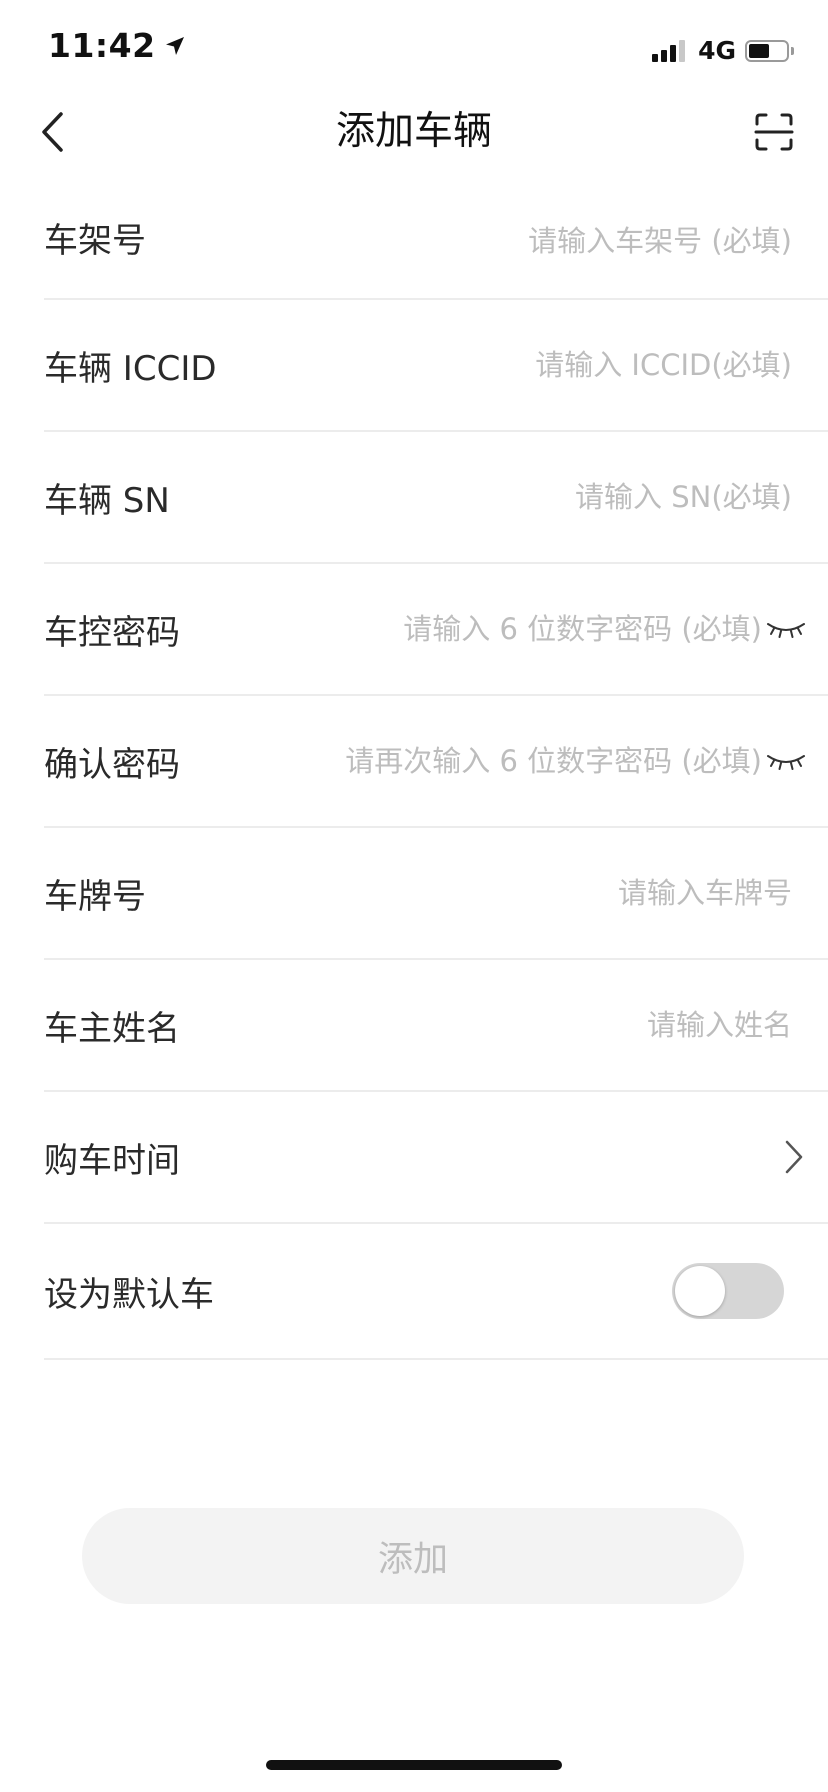  I want to click on vin-row: 车架号, so click(436, 241).